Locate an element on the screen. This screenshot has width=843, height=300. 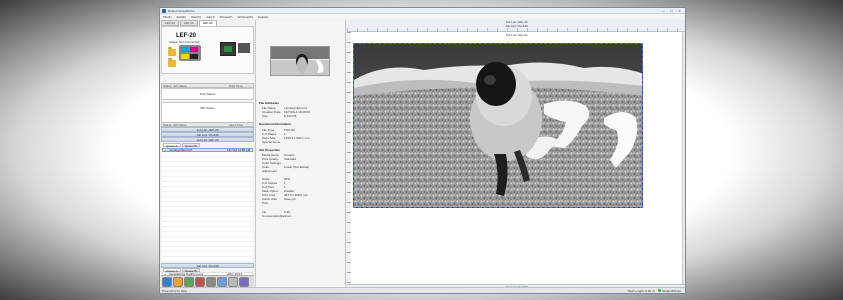
color-icon is located at coordinates (244, 282).